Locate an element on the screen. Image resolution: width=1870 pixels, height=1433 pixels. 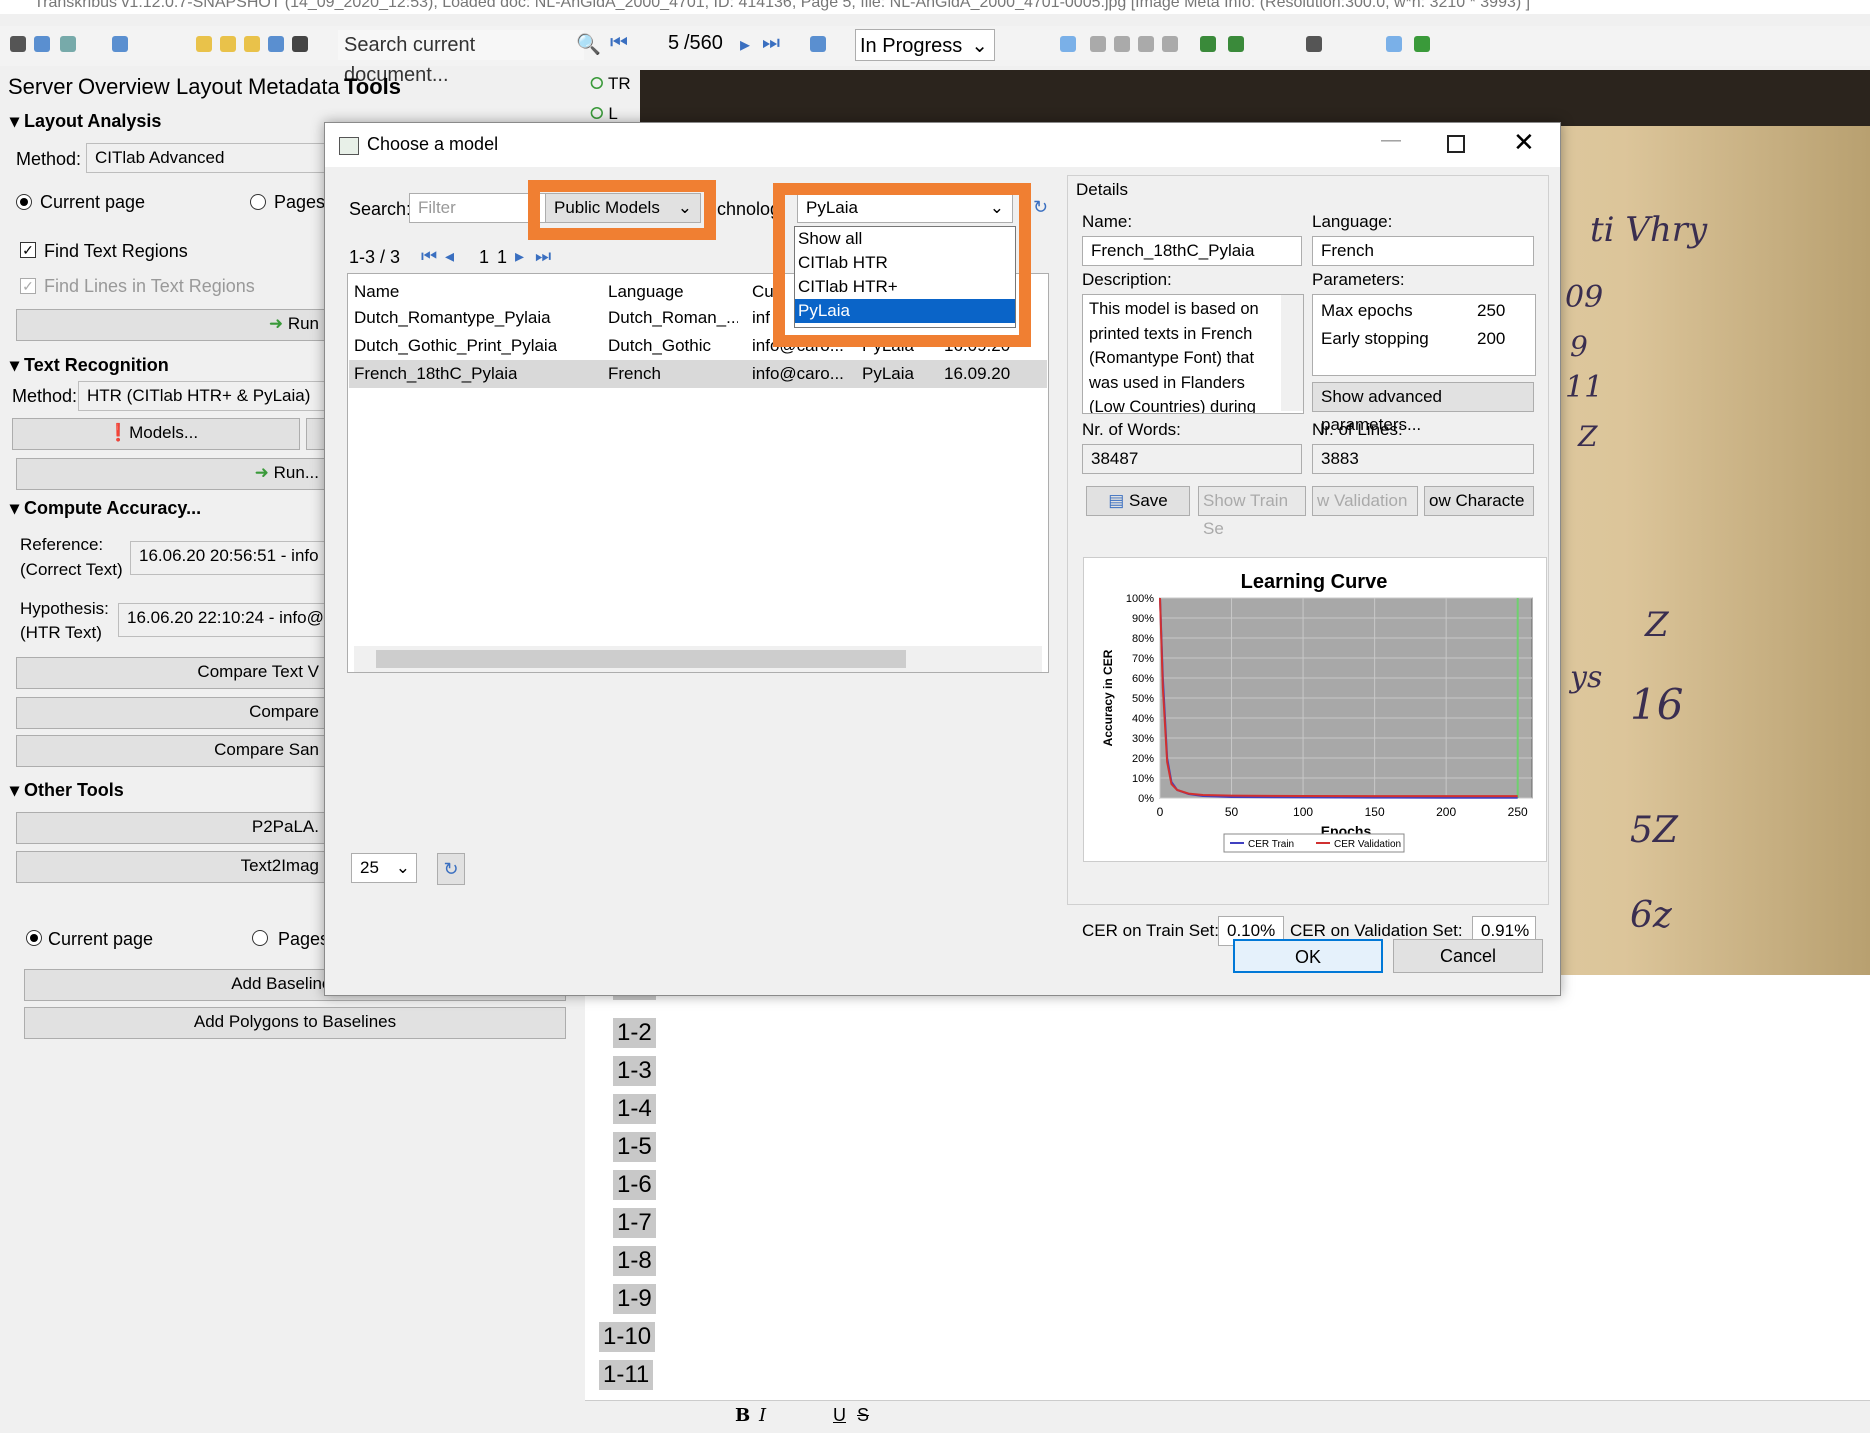
language-field: French is located at coordinates (1423, 251).